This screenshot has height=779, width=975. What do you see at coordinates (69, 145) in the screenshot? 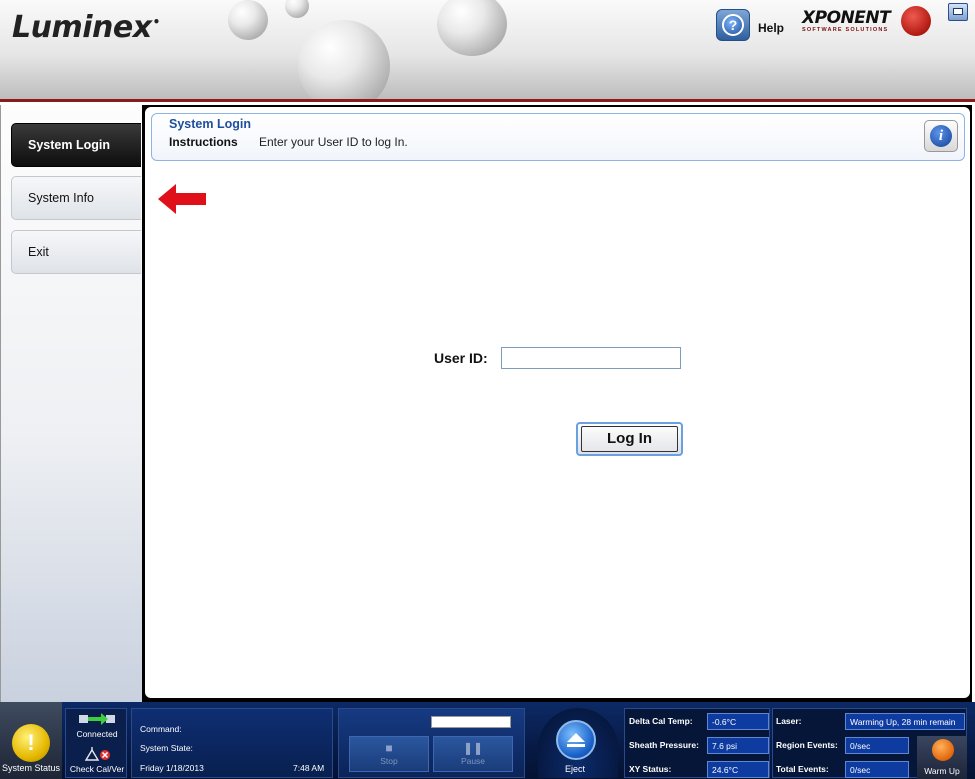
I see `nav-item-label: System Login` at bounding box center [69, 145].